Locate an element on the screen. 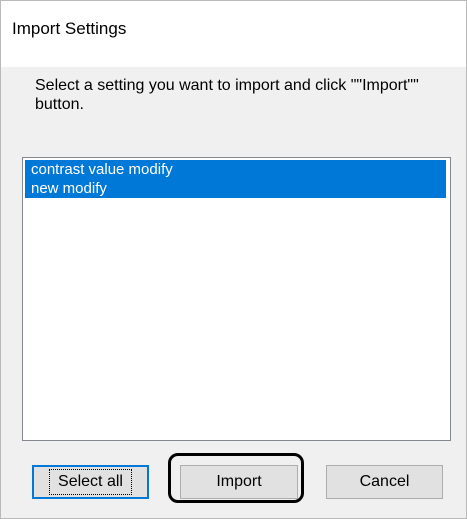 The image size is (467, 519). list-item: contrast value modify is located at coordinates (235, 169).